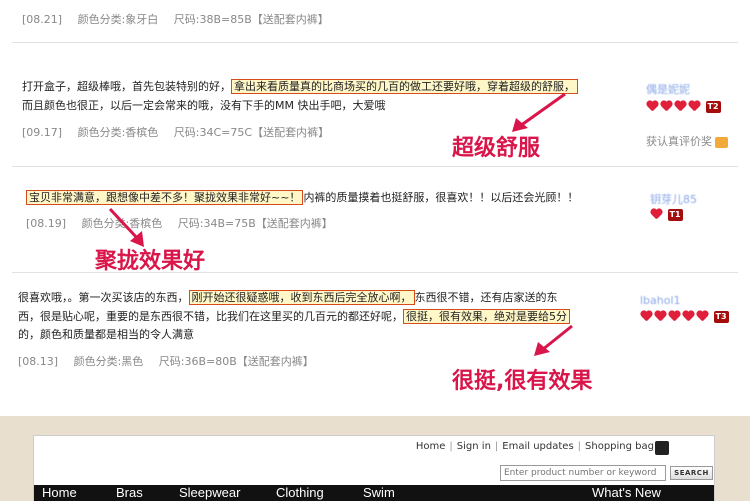 The image size is (750, 501). What do you see at coordinates (46, 223) in the screenshot?
I see `review-date: [08.19]` at bounding box center [46, 223].